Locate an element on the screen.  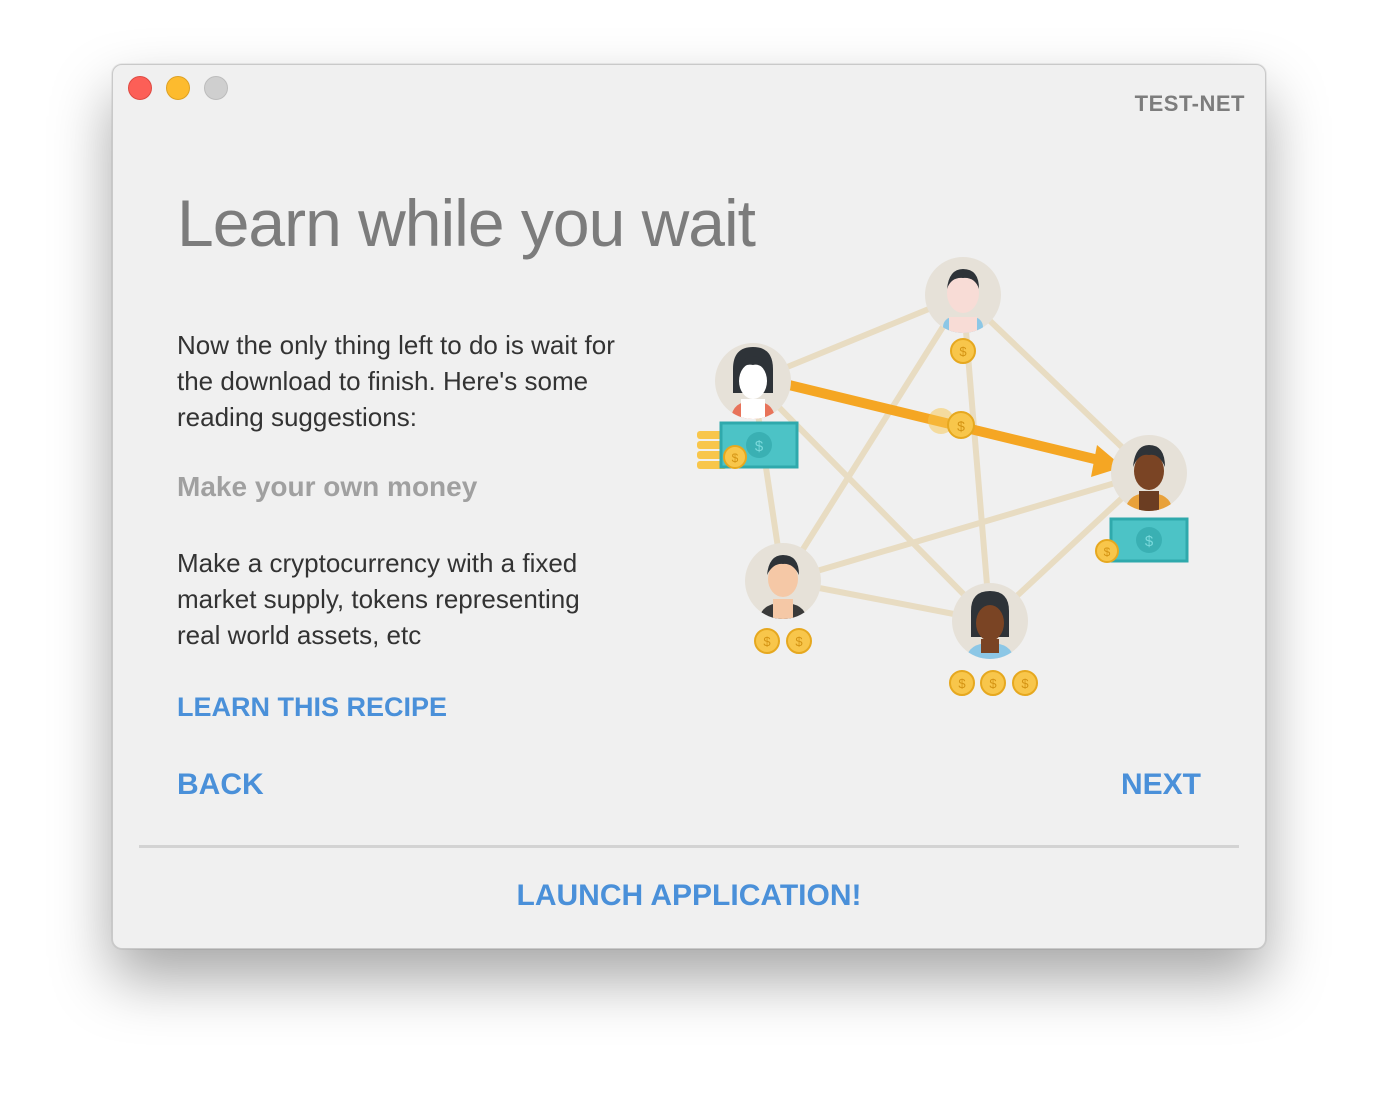
network-badge: TEST-NET is located at coordinates (1189, 103).